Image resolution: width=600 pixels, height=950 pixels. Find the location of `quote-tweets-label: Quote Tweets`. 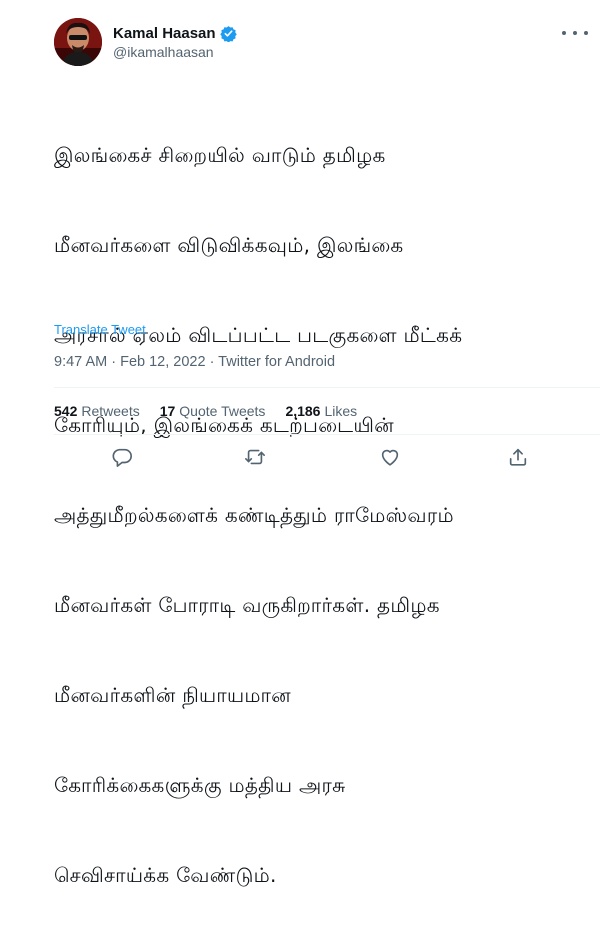

quote-tweets-label: Quote Tweets is located at coordinates (222, 411).